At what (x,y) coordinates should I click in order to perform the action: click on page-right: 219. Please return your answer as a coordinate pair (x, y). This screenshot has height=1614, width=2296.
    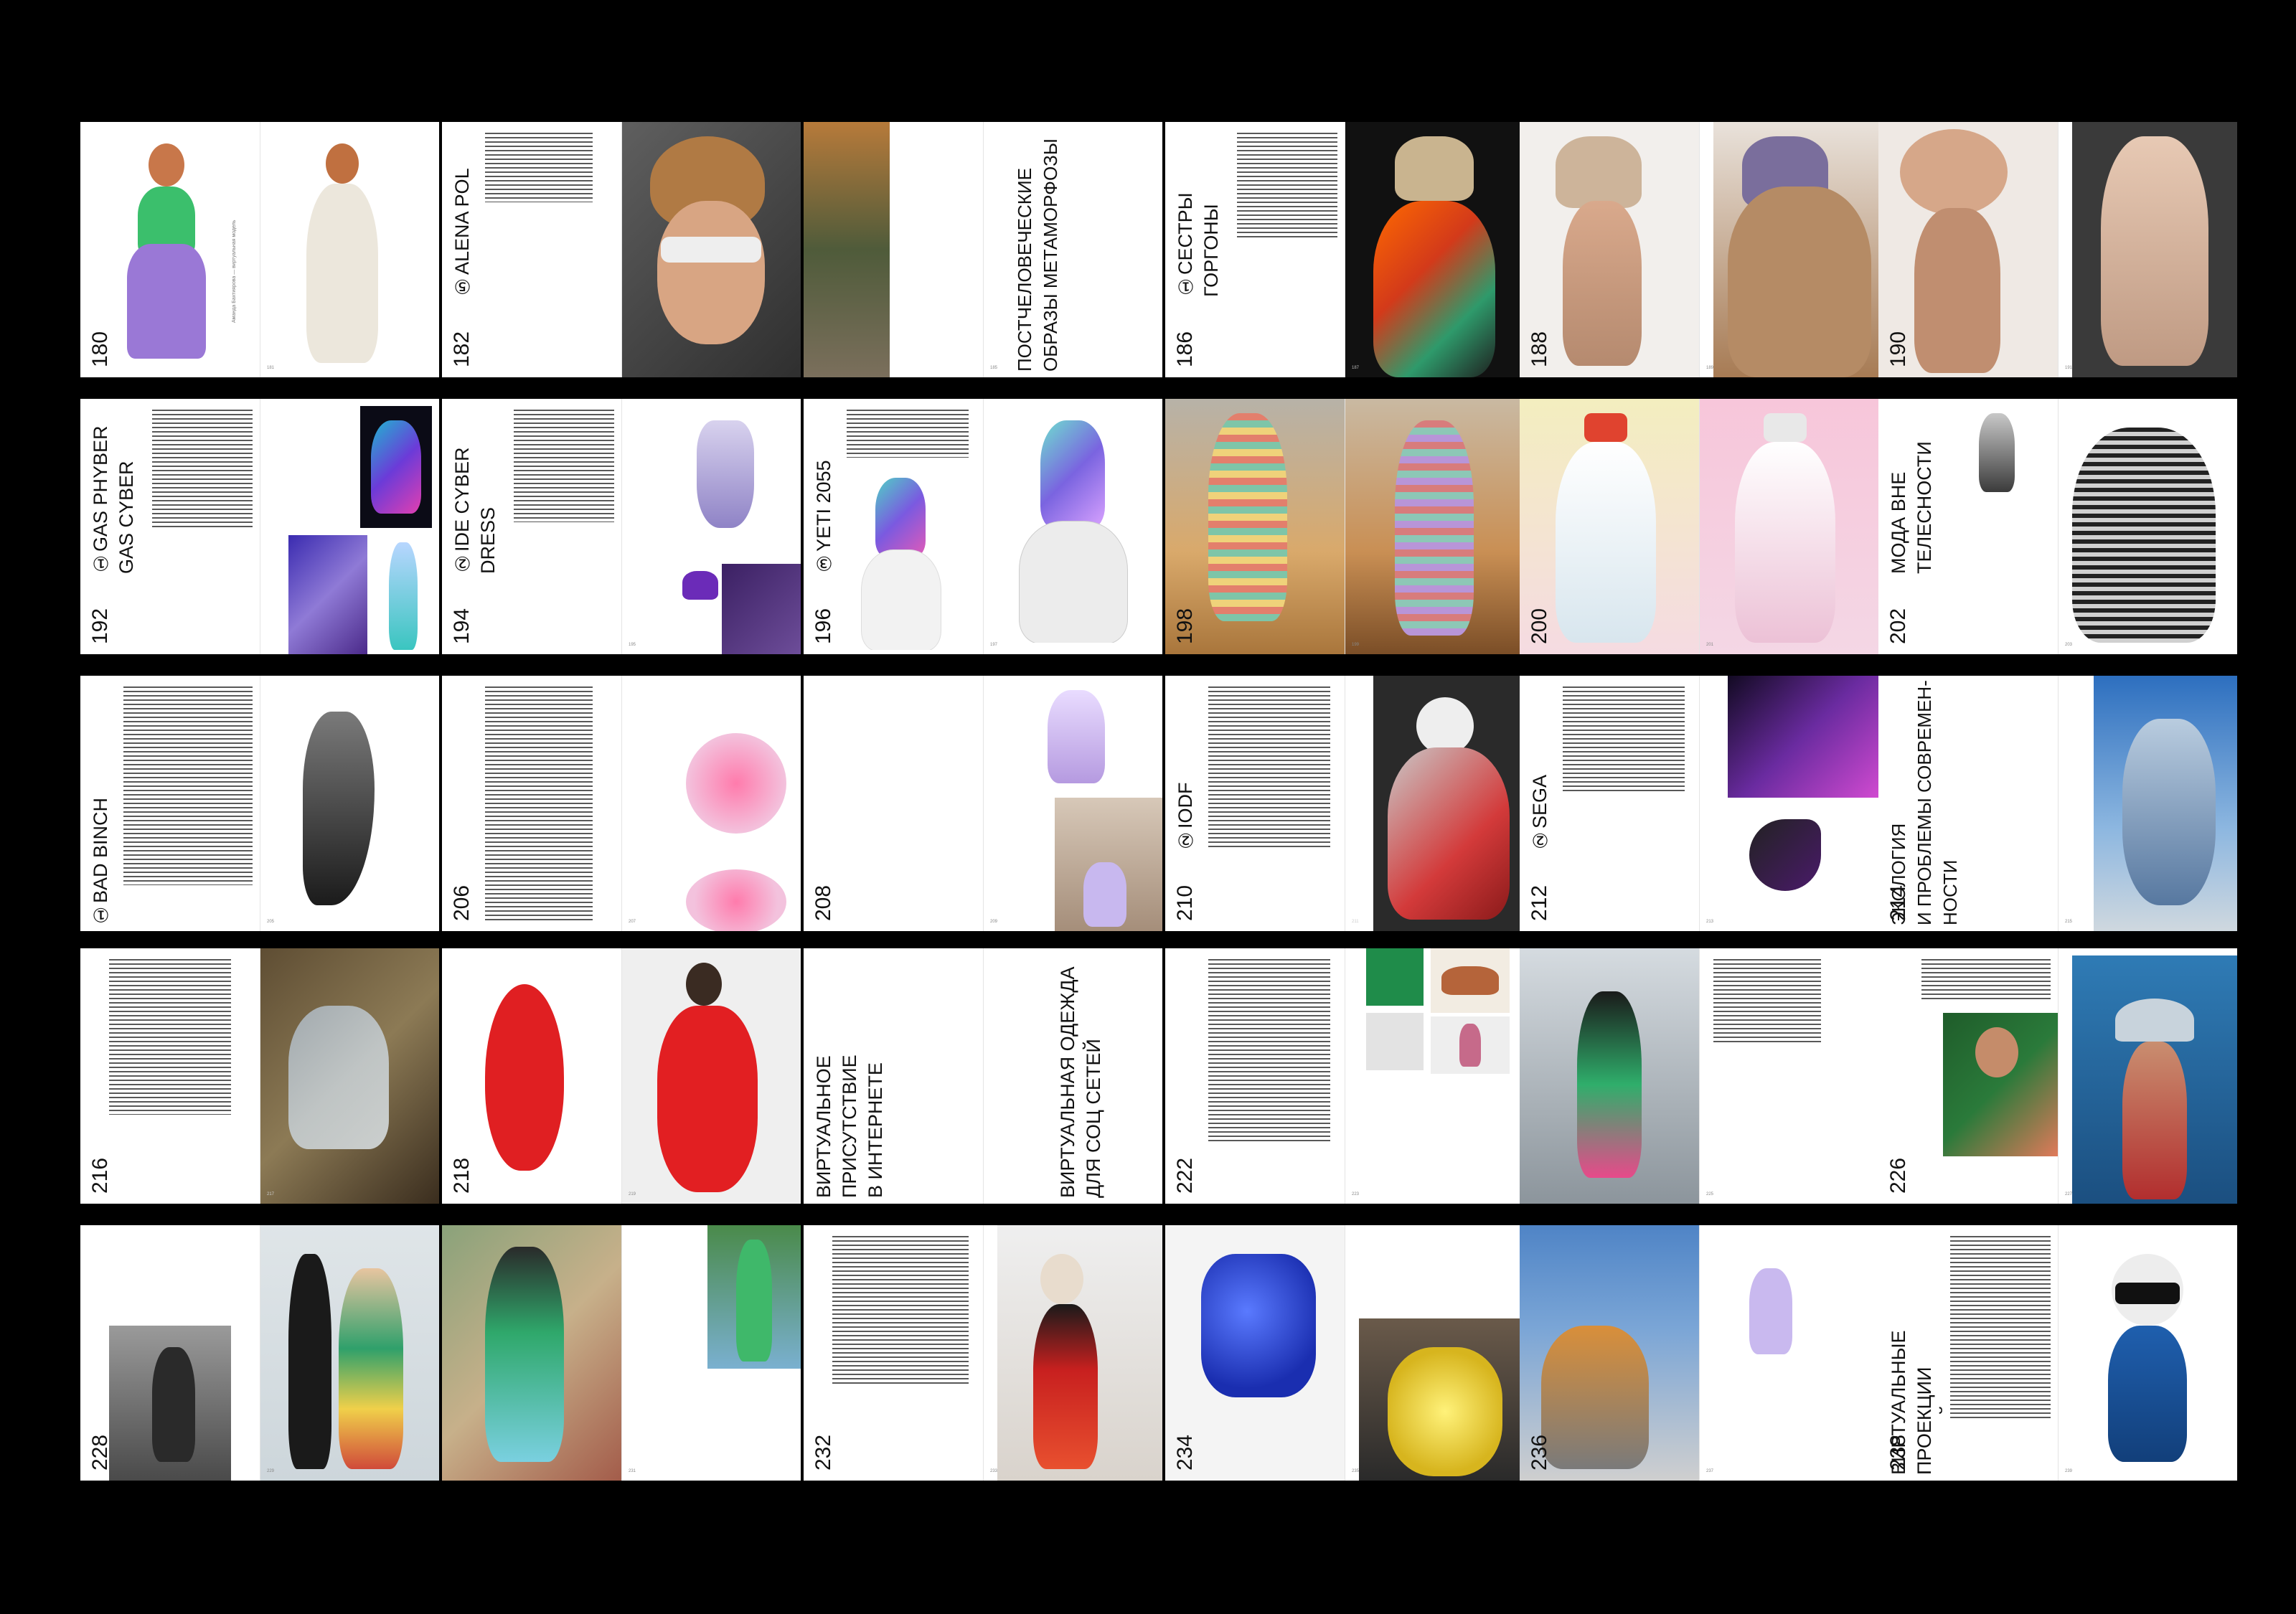
    Looking at the image, I should click on (711, 1076).